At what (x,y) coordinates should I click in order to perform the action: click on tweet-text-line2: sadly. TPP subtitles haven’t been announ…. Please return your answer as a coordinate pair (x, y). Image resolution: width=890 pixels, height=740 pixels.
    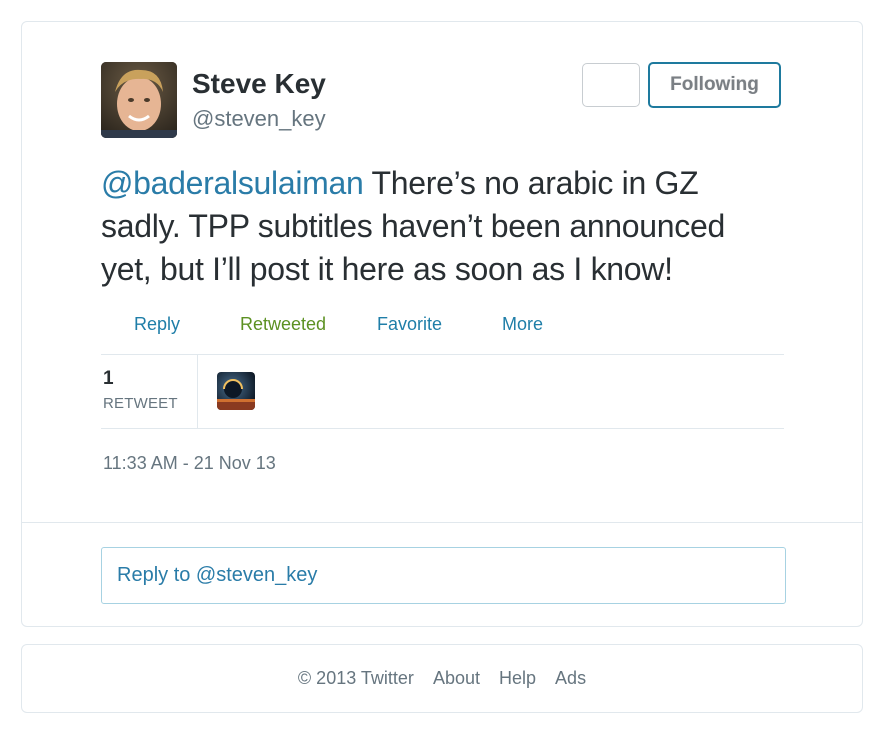
    Looking at the image, I should click on (413, 226).